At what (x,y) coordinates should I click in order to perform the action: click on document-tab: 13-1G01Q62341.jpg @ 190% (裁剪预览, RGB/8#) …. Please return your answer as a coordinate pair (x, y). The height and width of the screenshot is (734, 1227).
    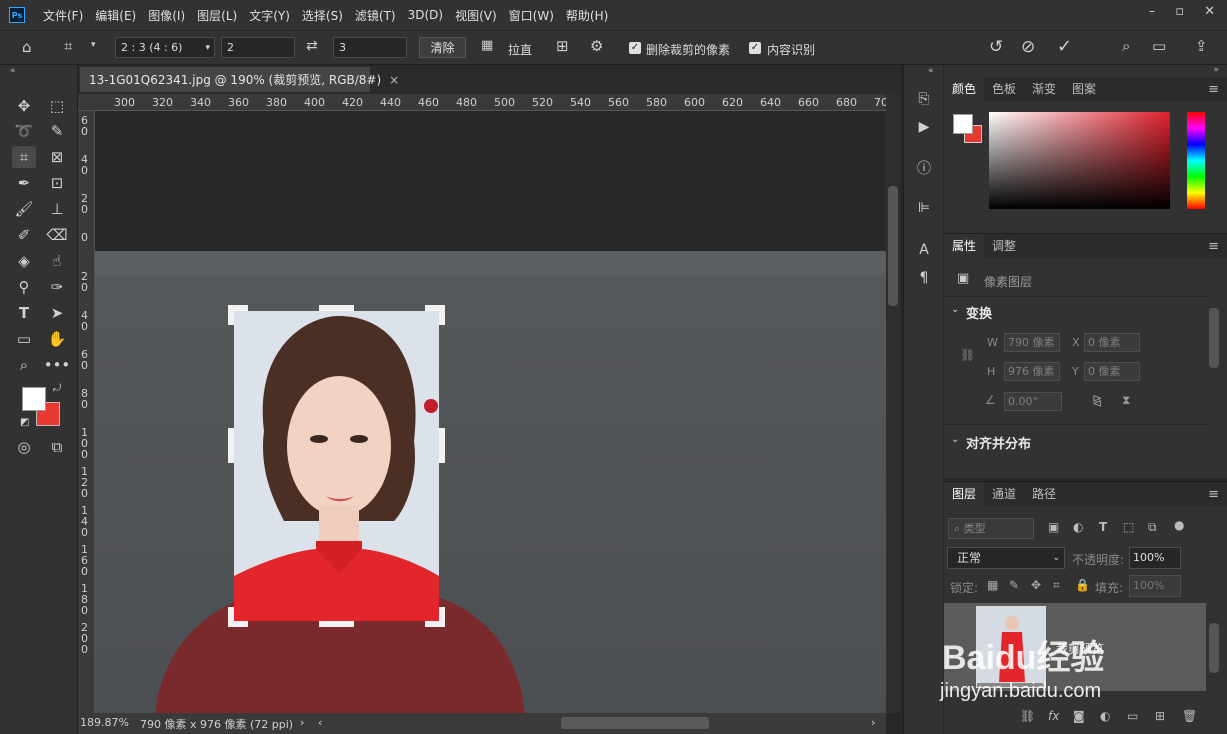
    Looking at the image, I should click on (239, 79).